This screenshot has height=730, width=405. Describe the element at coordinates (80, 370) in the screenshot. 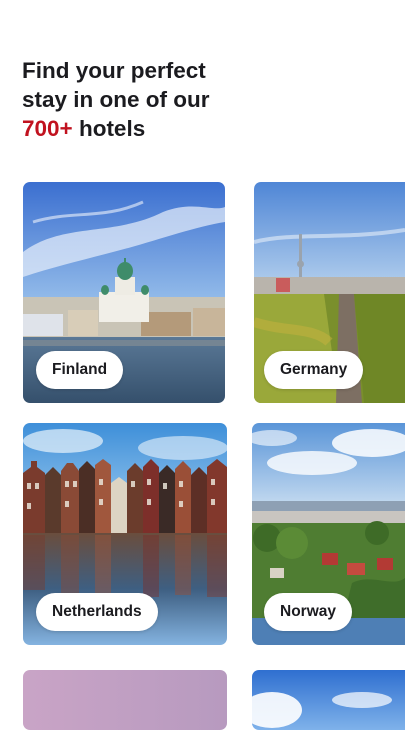

I see `destination-label-finland: Finland` at that location.